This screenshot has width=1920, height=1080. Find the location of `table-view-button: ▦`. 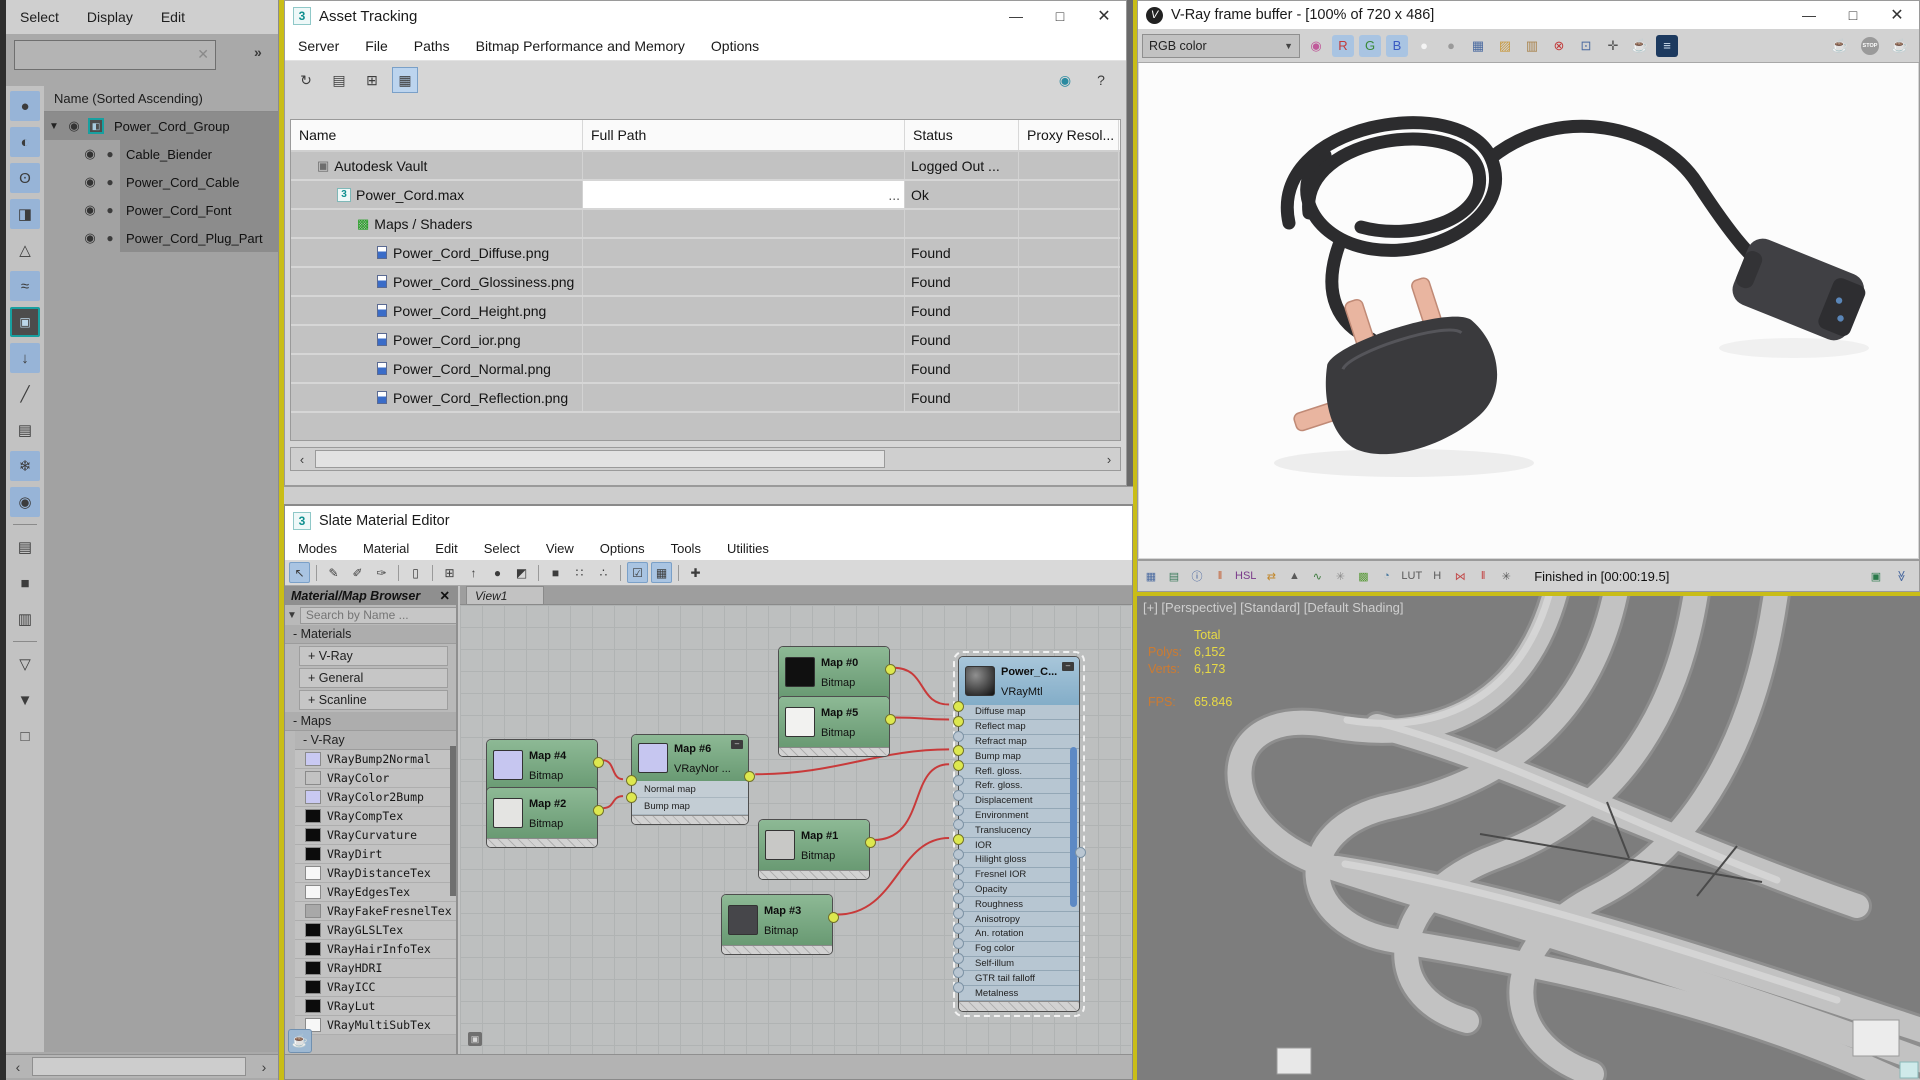

table-view-button: ▦ is located at coordinates (405, 80).